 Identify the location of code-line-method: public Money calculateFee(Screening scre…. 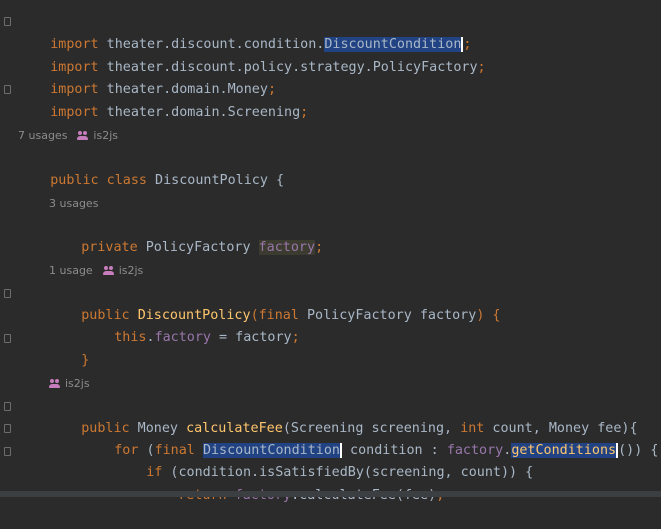
(343, 416).